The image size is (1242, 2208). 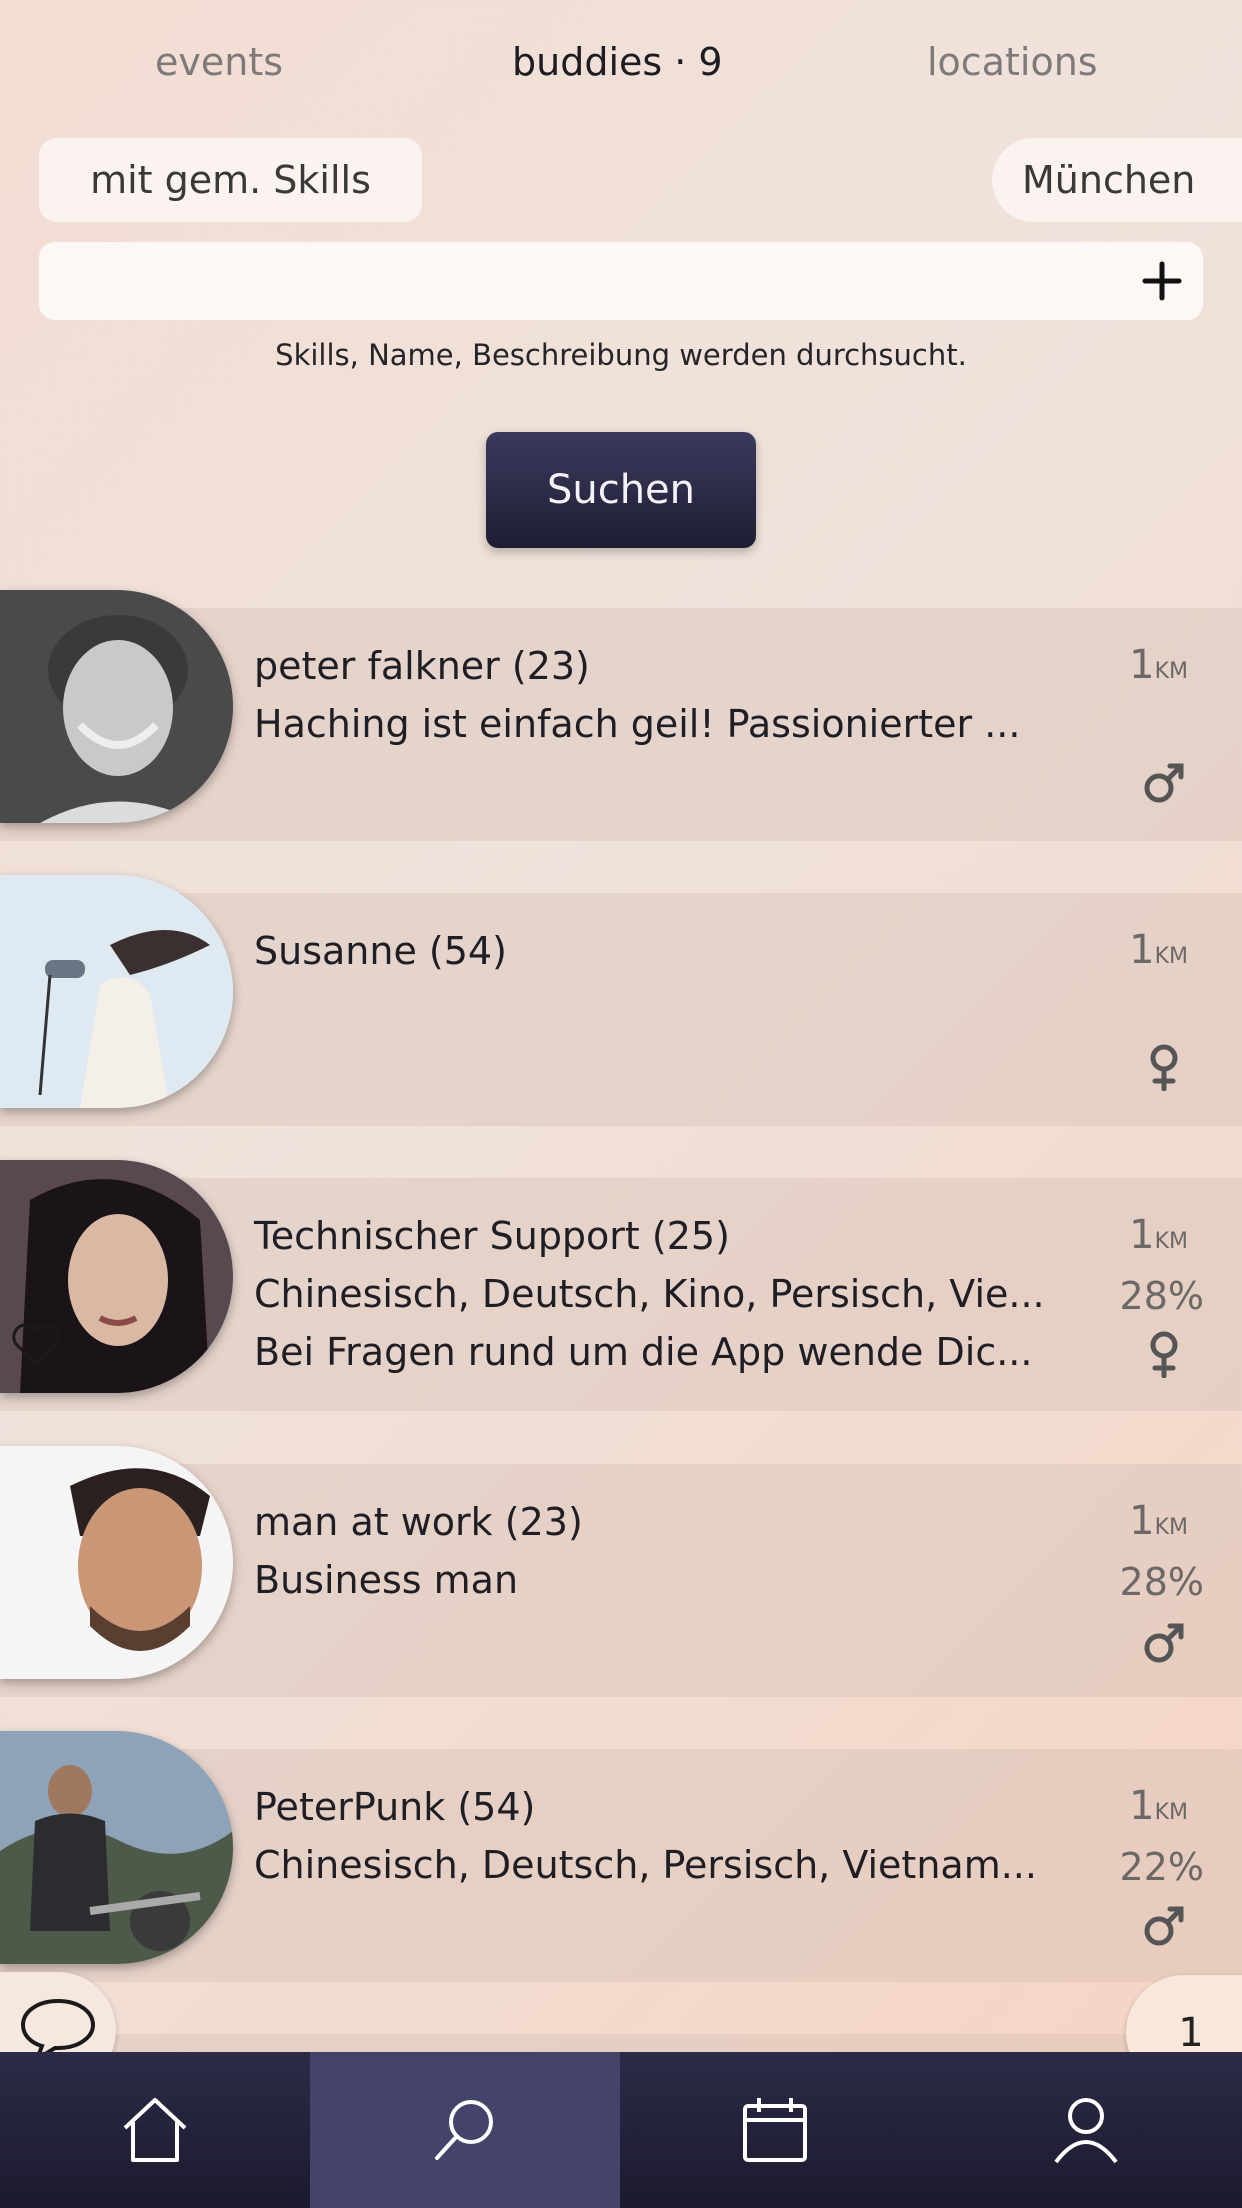 I want to click on nav-profile, so click(x=1086, y=2130).